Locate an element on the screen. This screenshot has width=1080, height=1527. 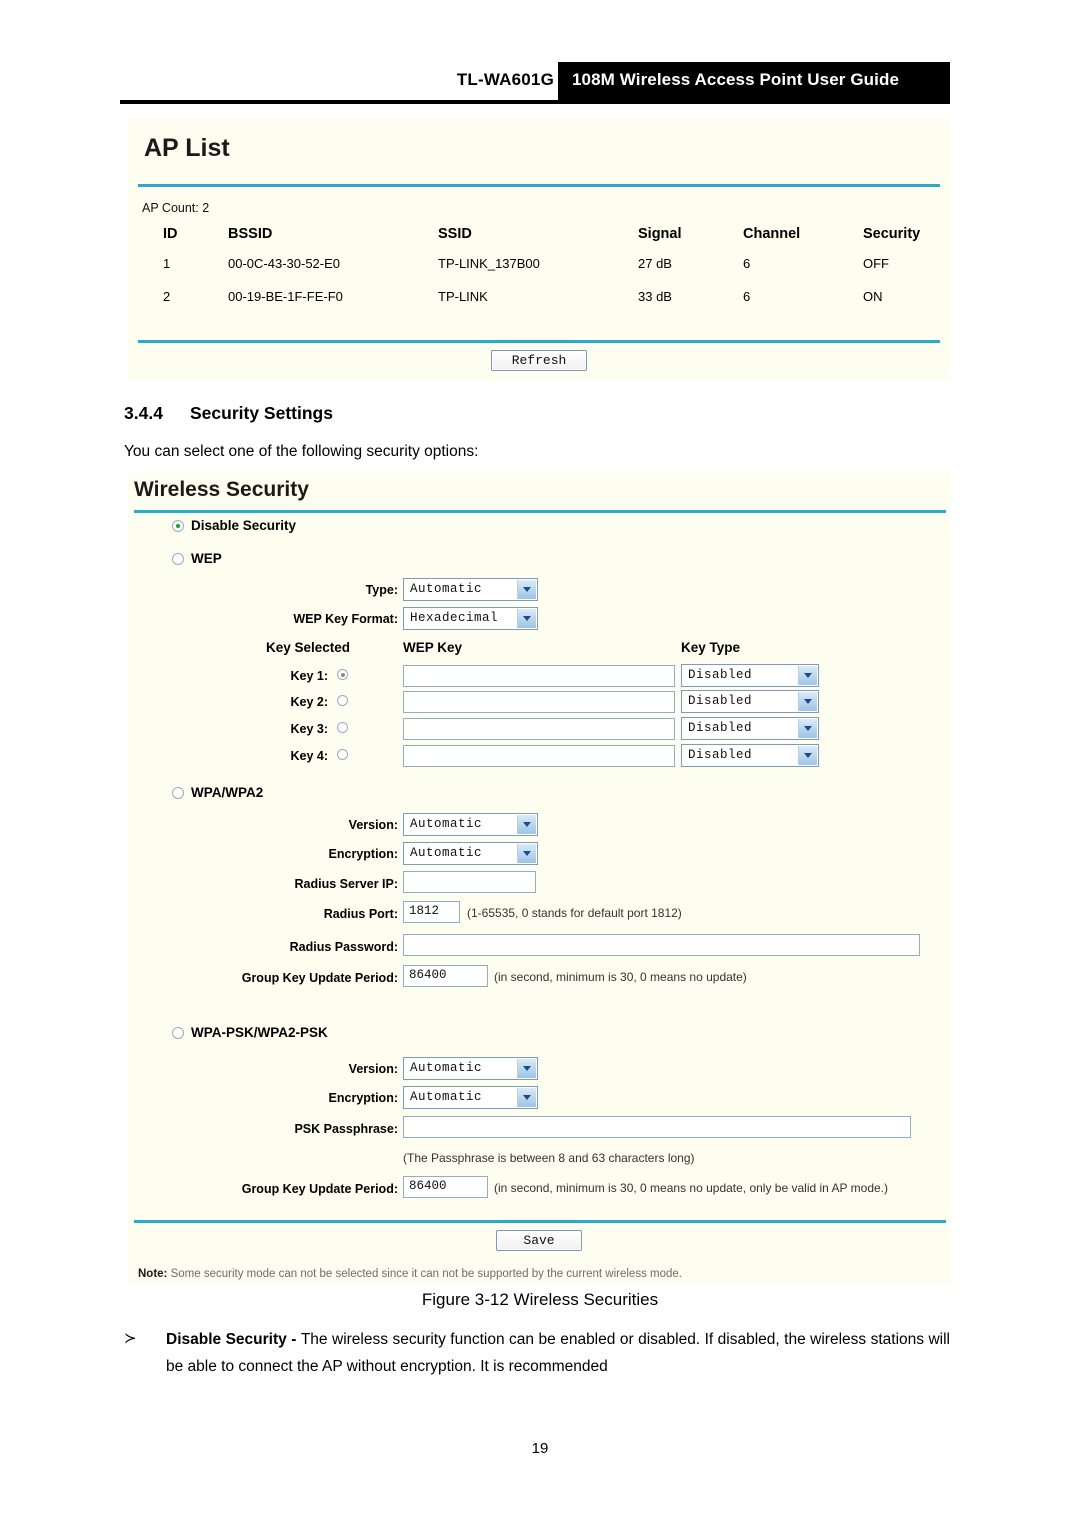
select-wpa-version-value: Automatic is located at coordinates (446, 824).